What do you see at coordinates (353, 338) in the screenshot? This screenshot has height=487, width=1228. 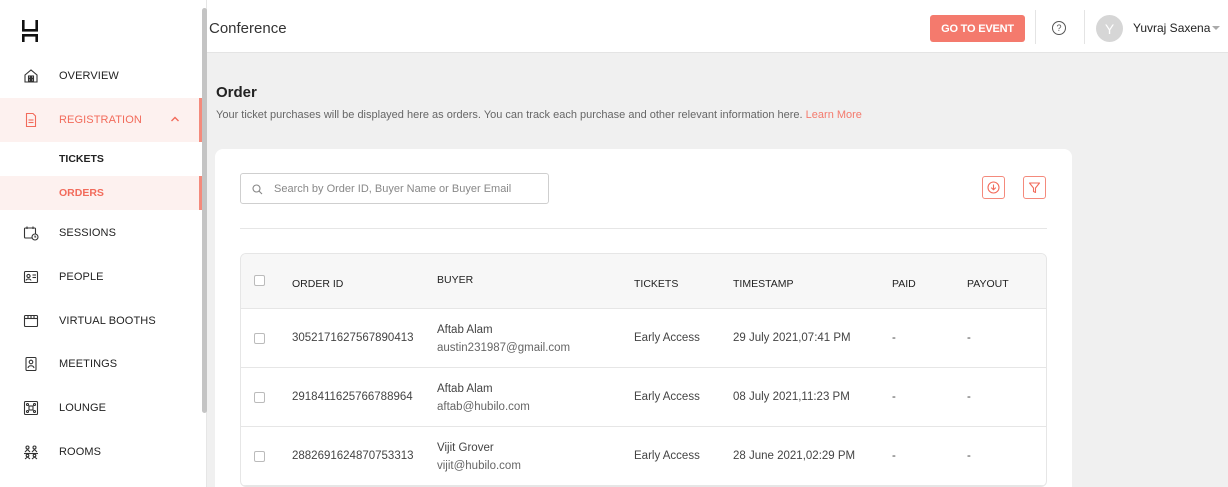 I see `order-id: 3052171627567890413` at bounding box center [353, 338].